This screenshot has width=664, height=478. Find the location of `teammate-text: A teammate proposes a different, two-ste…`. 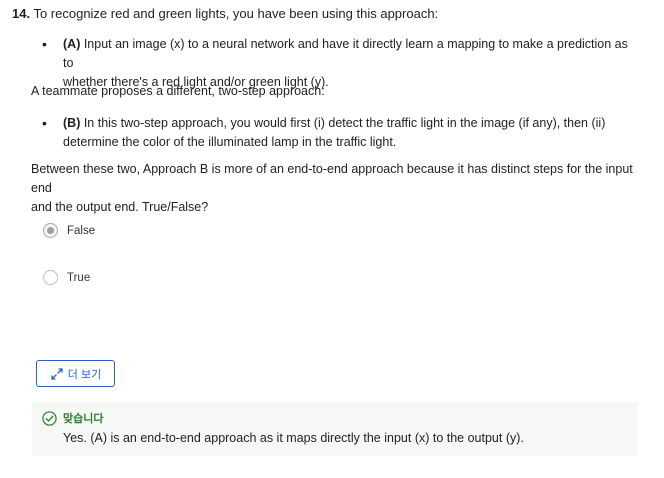

teammate-text: A teammate proposes a different, two-ste… is located at coordinates (178, 91).